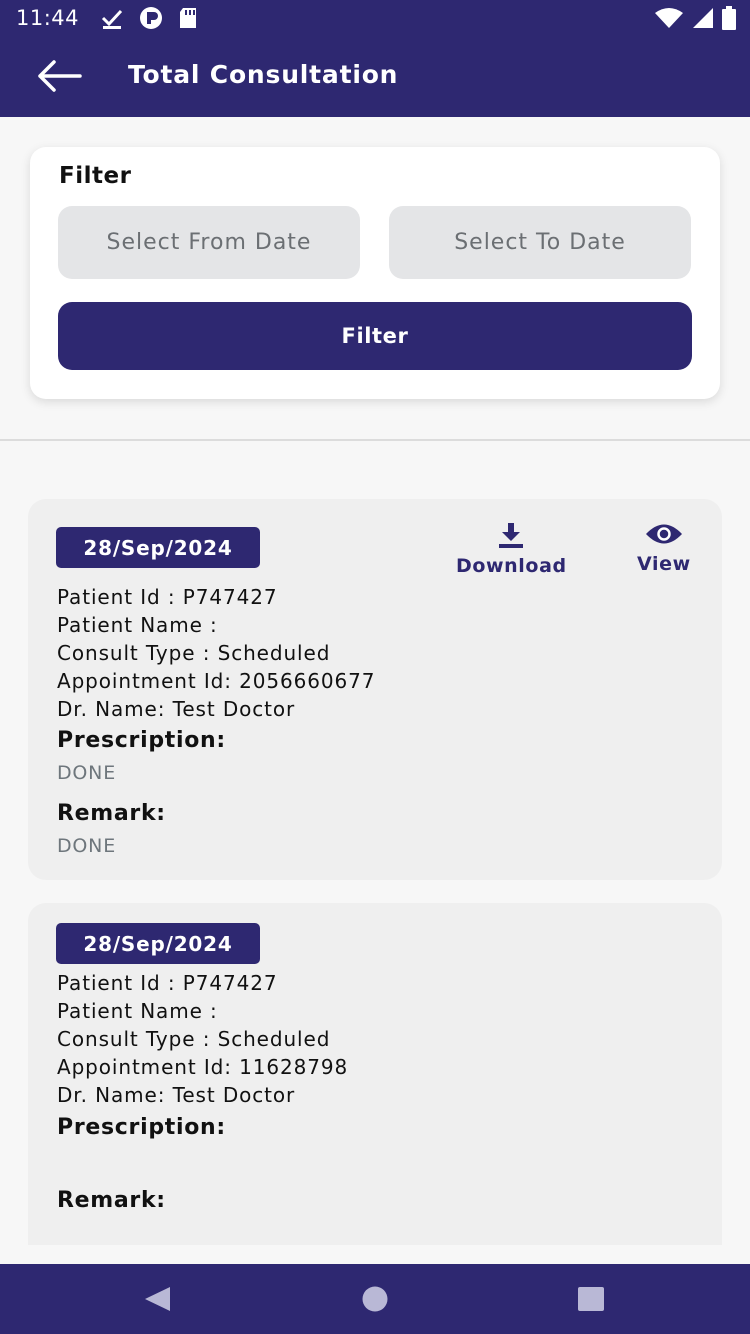 This screenshot has width=750, height=1334. I want to click on filter-button: Filter, so click(375, 336).